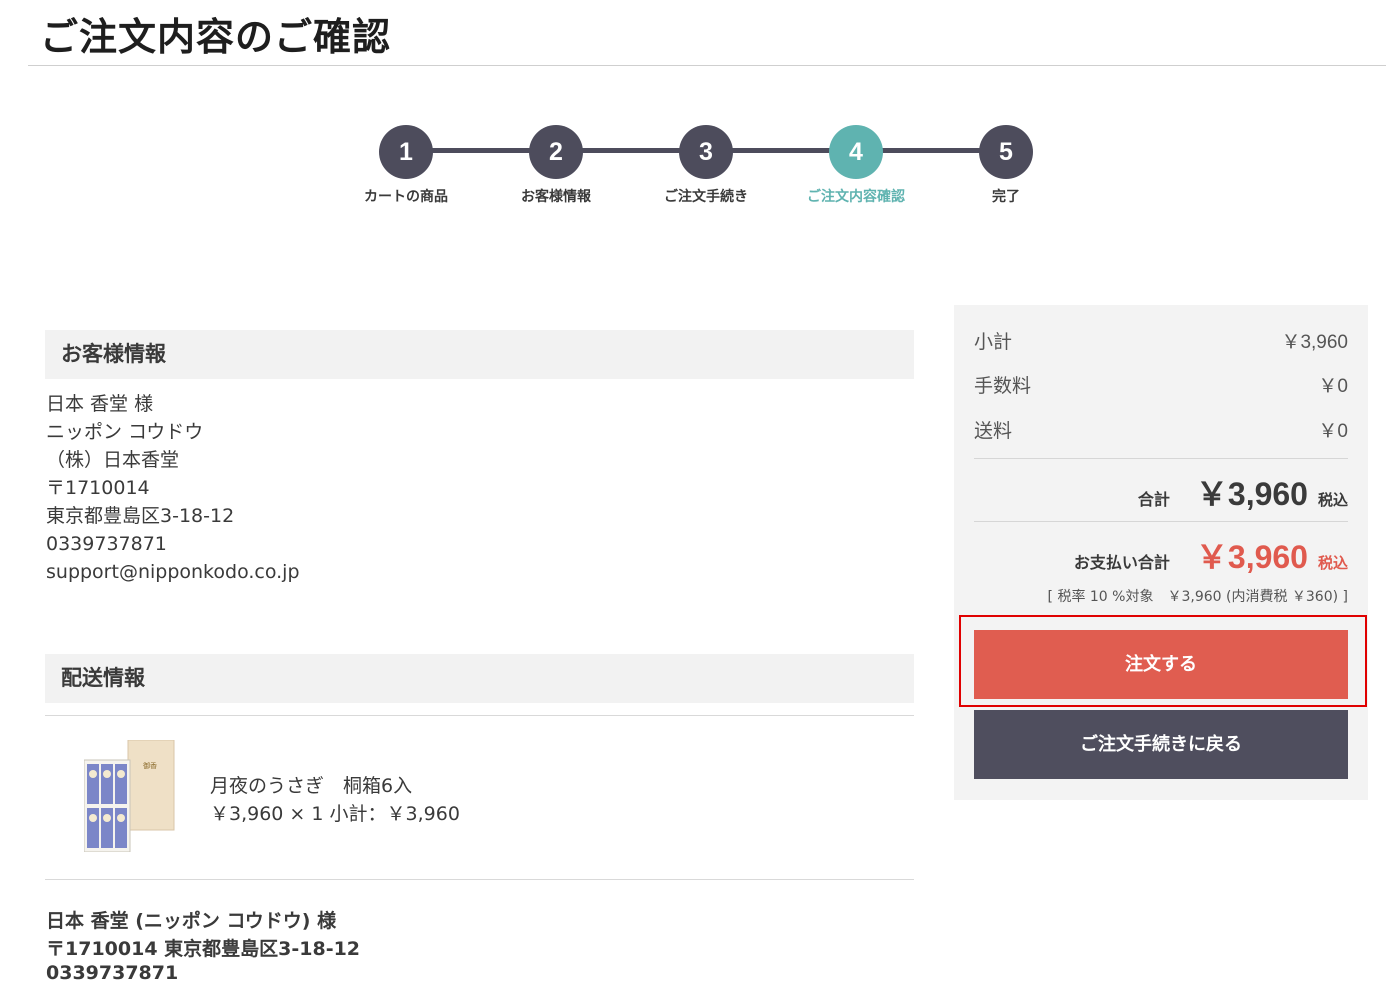  I want to click on customer-phone: 0339737871, so click(106, 544).